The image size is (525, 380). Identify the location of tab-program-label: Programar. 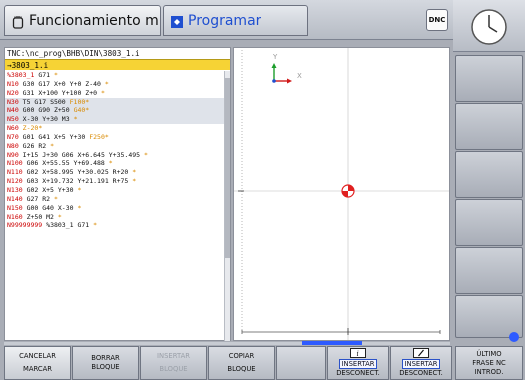
(225, 20).